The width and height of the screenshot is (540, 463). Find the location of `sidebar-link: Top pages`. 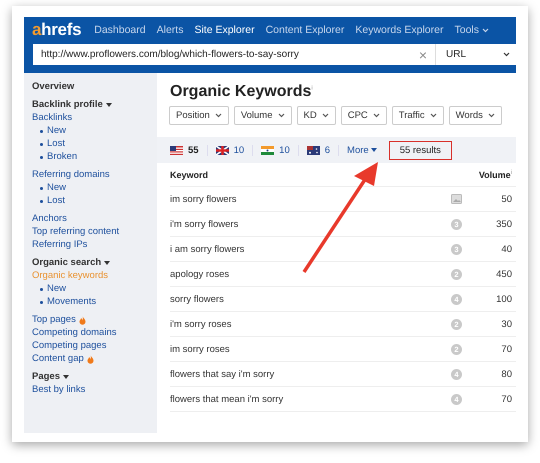

sidebar-link: Top pages is located at coordinates (91, 320).